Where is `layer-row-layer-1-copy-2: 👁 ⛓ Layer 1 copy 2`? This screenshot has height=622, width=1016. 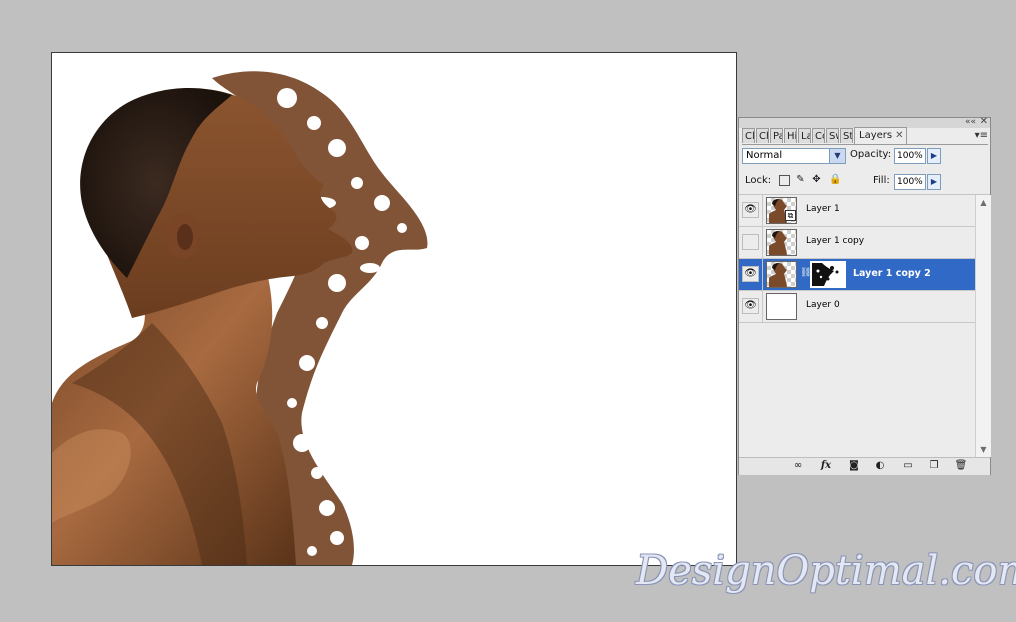 layer-row-layer-1-copy-2: 👁 ⛓ Layer 1 copy 2 is located at coordinates (857, 275).